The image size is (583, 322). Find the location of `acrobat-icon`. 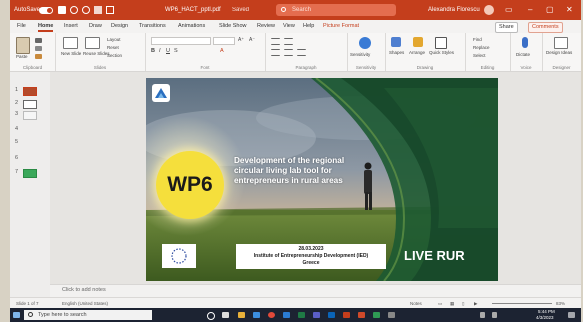

acrobat-icon is located at coordinates (361, 315).